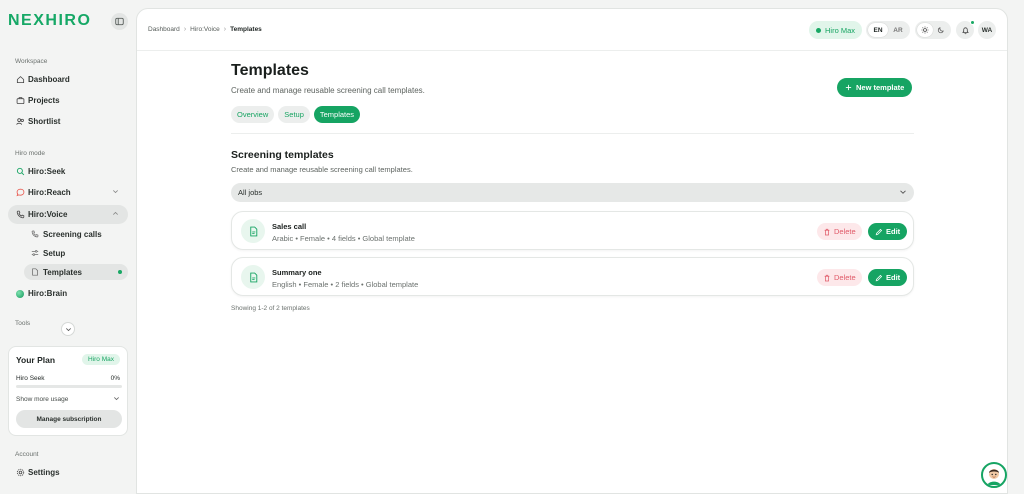 This screenshot has width=1024, height=494. What do you see at coordinates (572, 192) in the screenshot?
I see `job-filter-select: All jobs` at bounding box center [572, 192].